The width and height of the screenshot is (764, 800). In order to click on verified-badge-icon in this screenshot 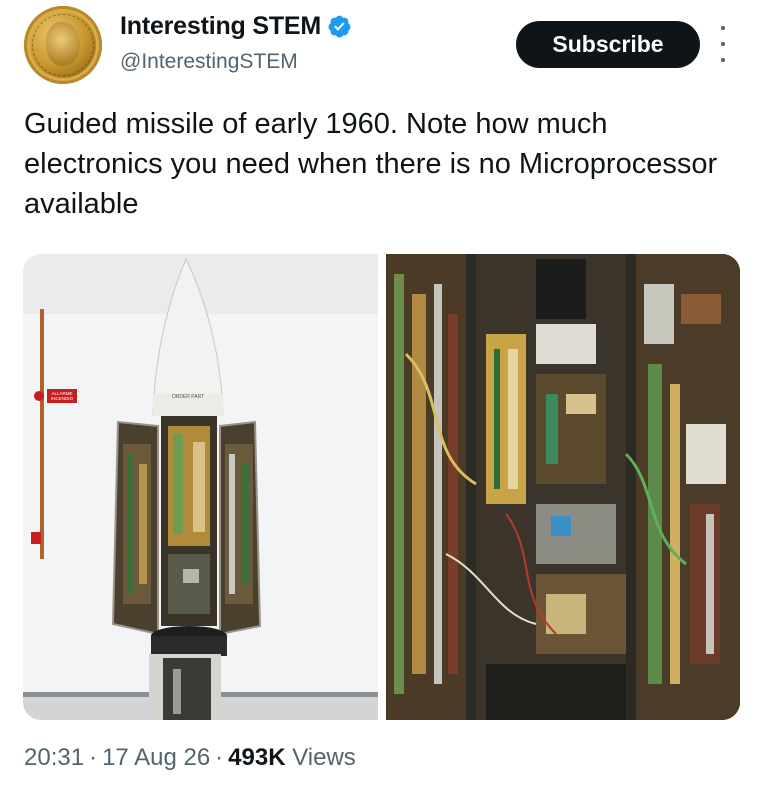, I will do `click(339, 26)`.